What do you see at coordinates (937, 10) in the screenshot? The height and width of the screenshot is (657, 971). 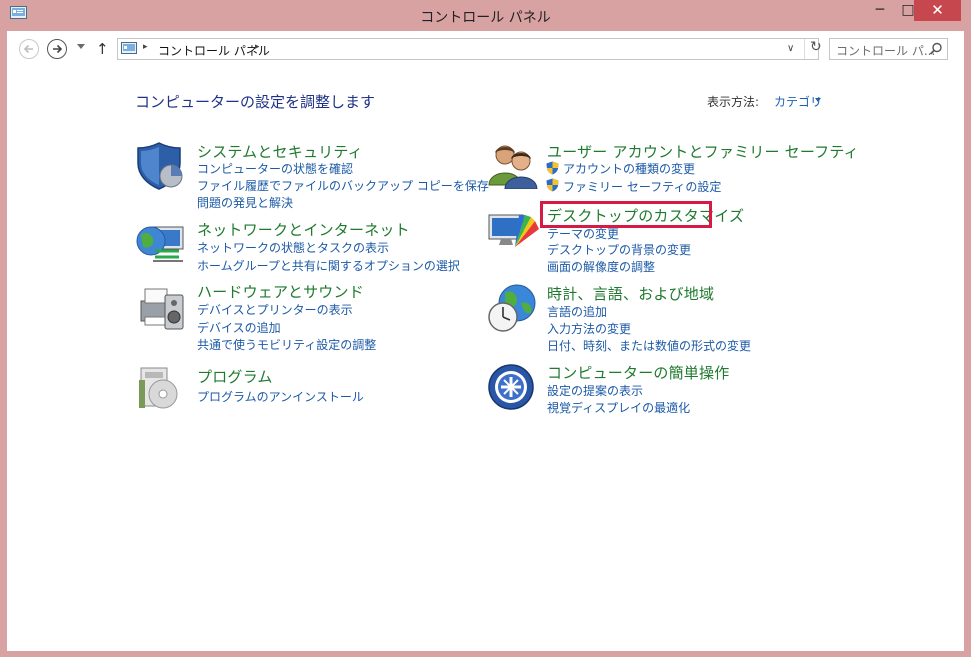 I see `close-button: ✕` at bounding box center [937, 10].